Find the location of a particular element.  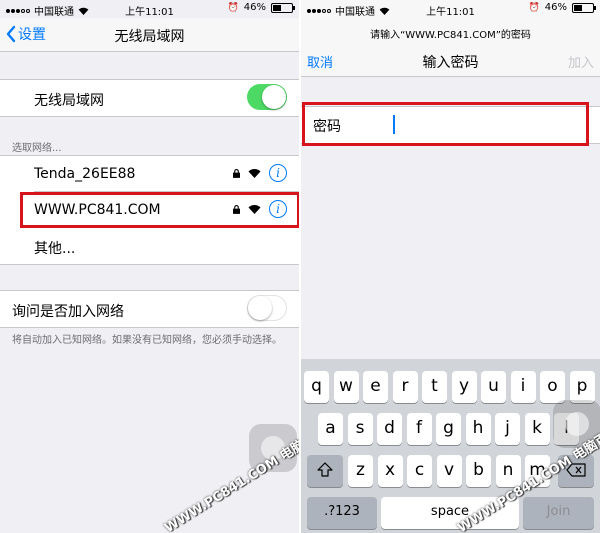

key-b: b is located at coordinates (478, 471).